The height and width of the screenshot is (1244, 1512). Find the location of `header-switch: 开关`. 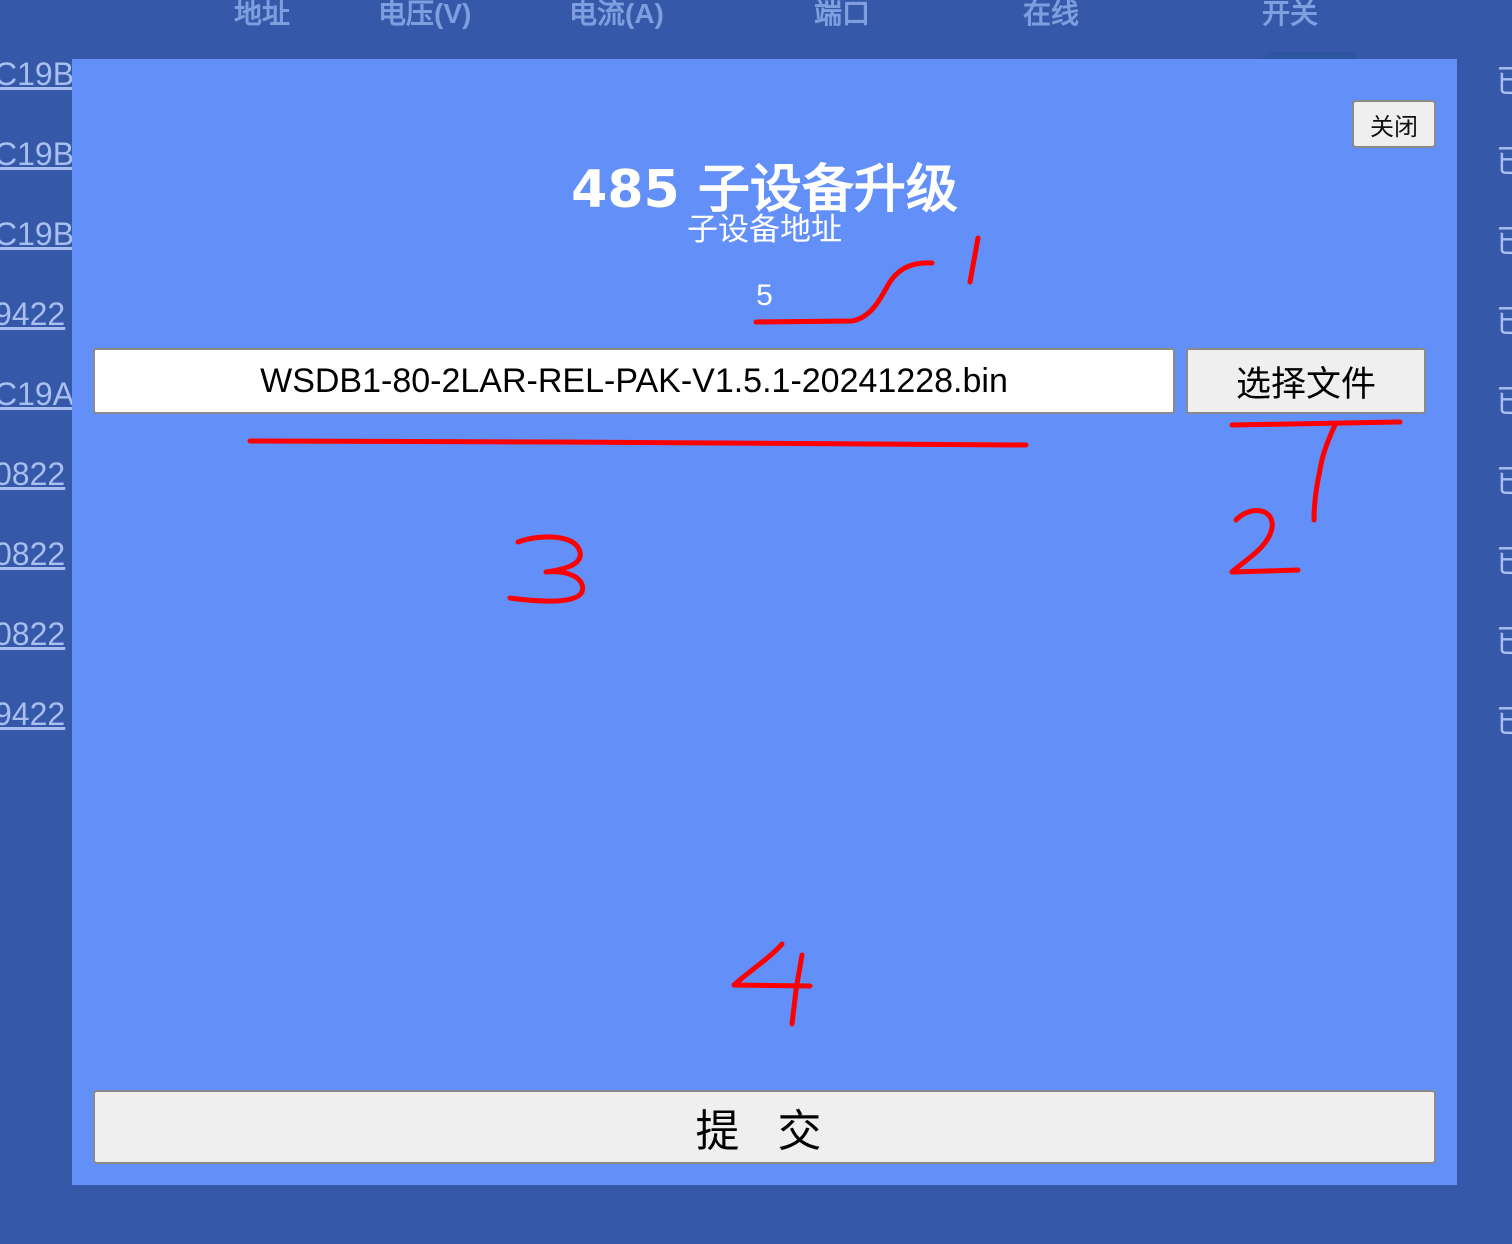

header-switch: 开关 is located at coordinates (1290, 14).